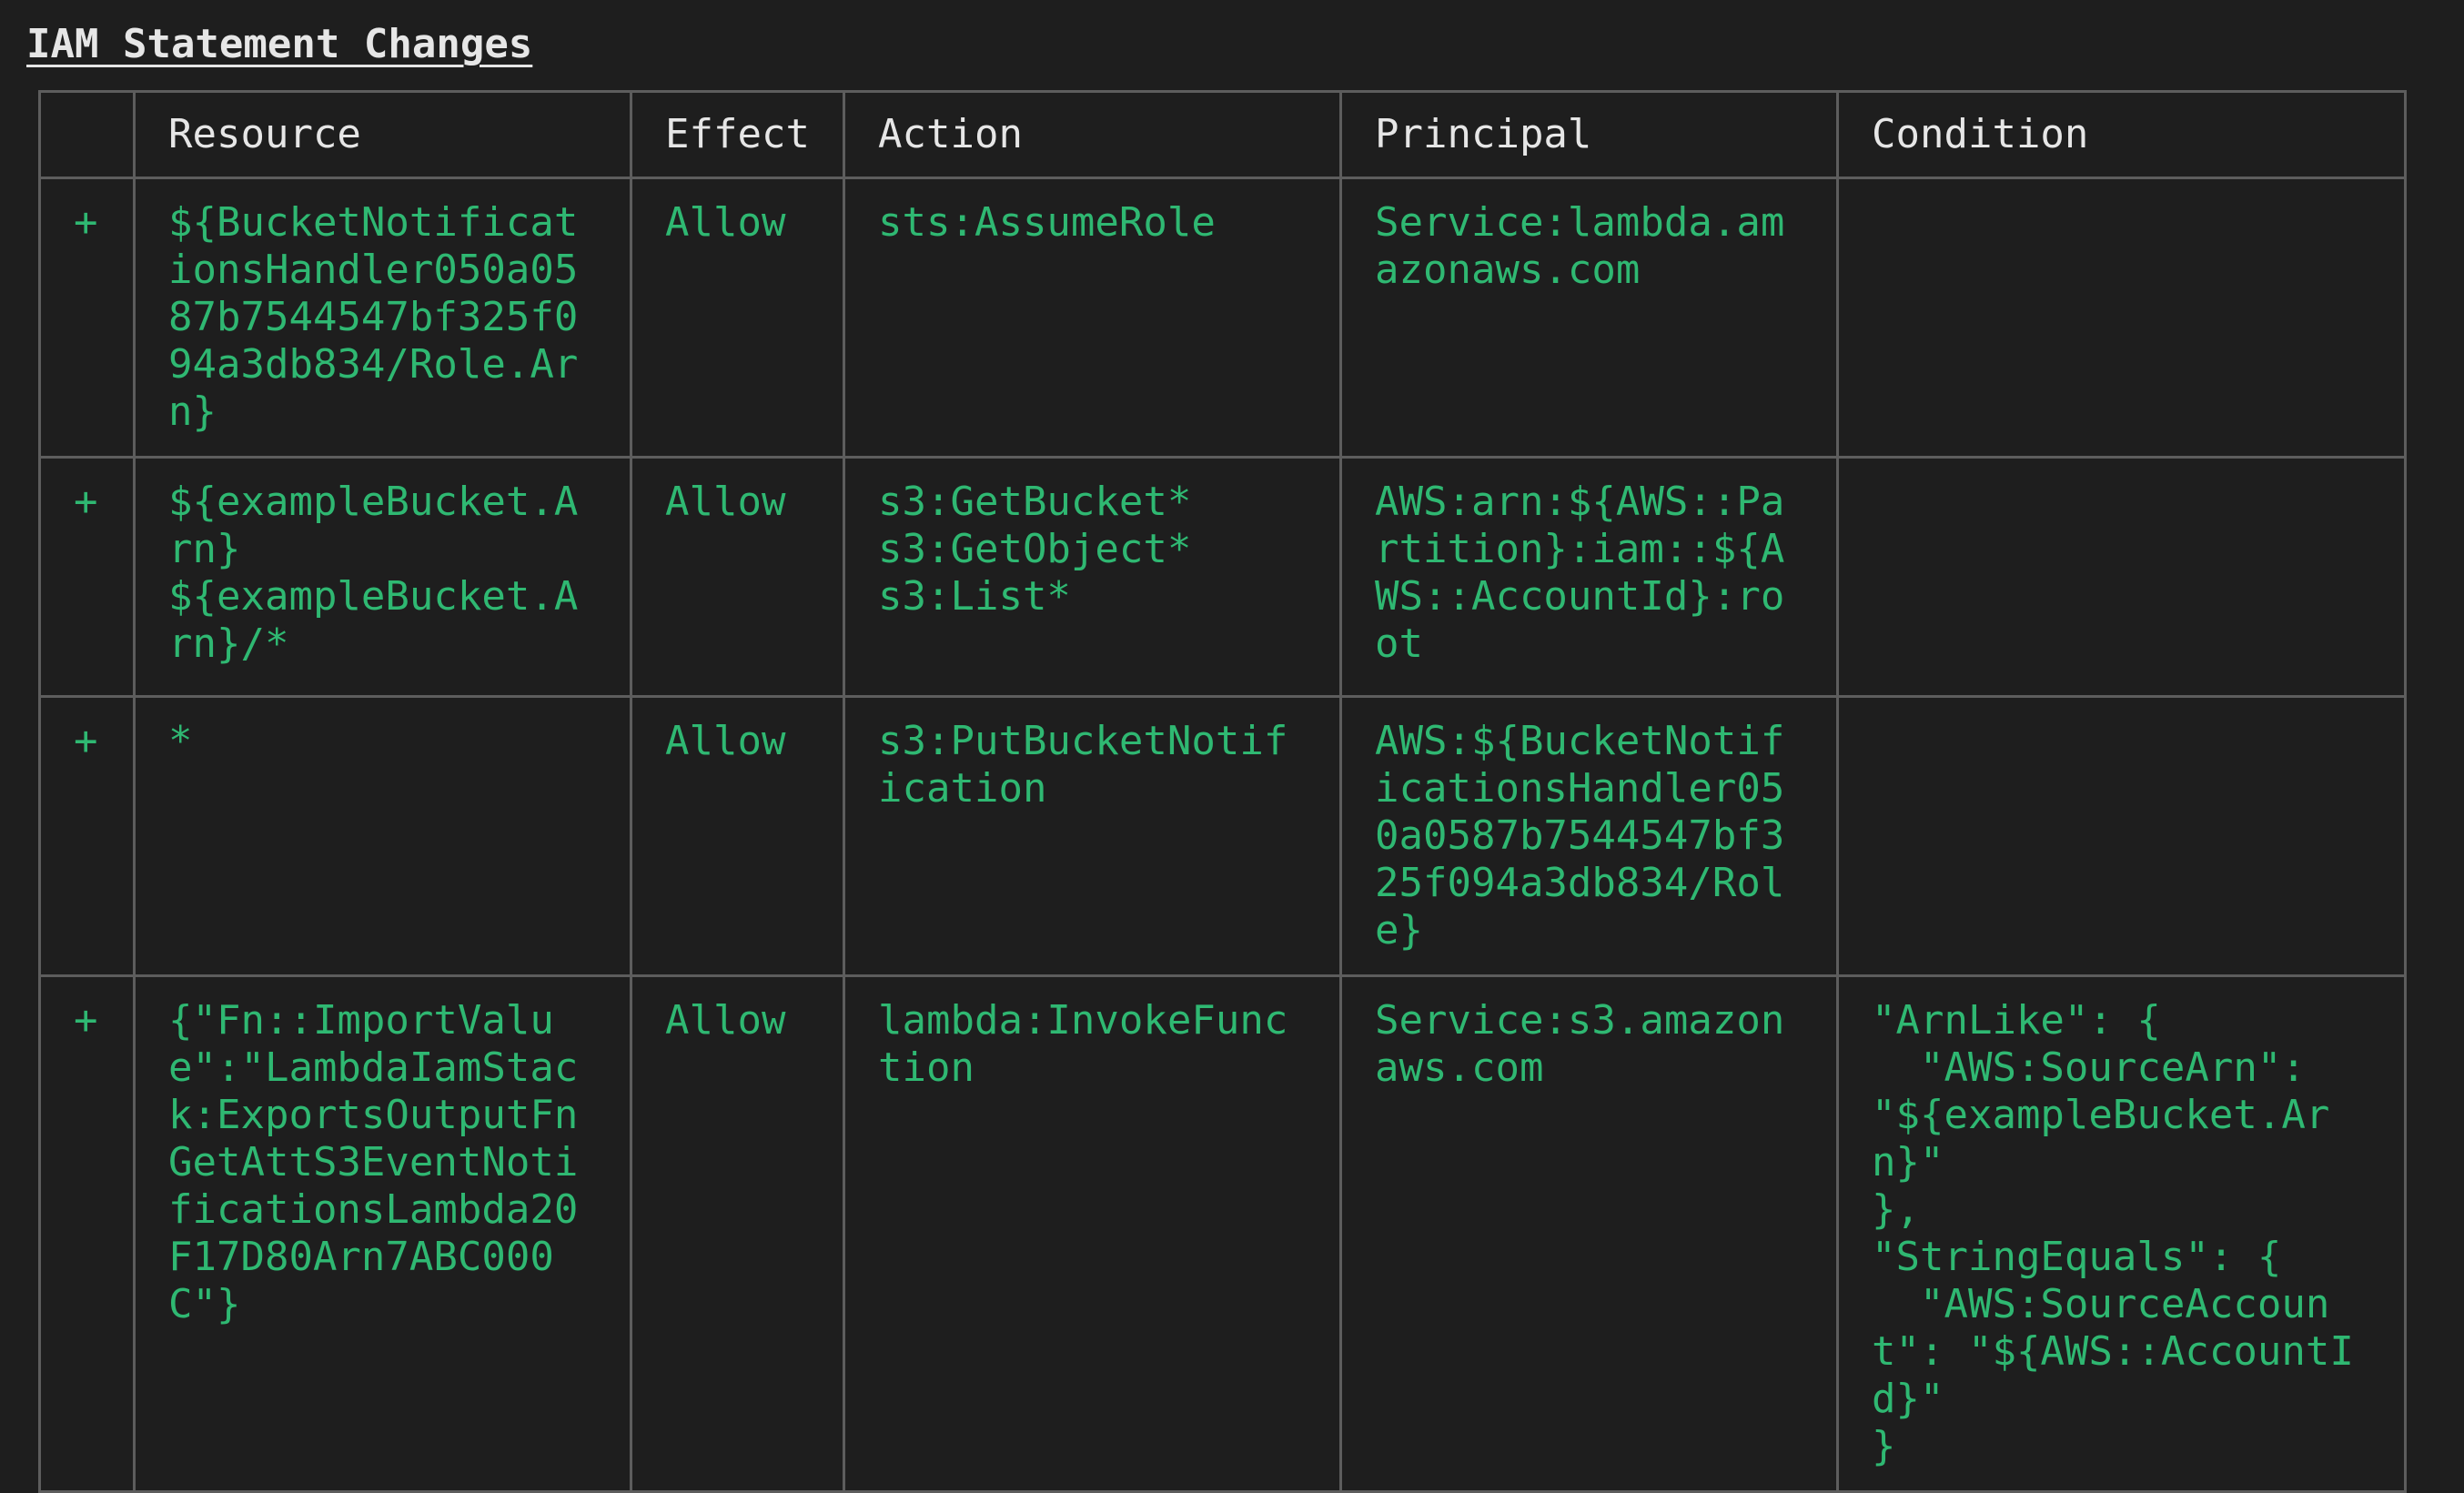 Image resolution: width=2464 pixels, height=1493 pixels. What do you see at coordinates (1589, 134) in the screenshot?
I see `header-principal: Principal` at bounding box center [1589, 134].